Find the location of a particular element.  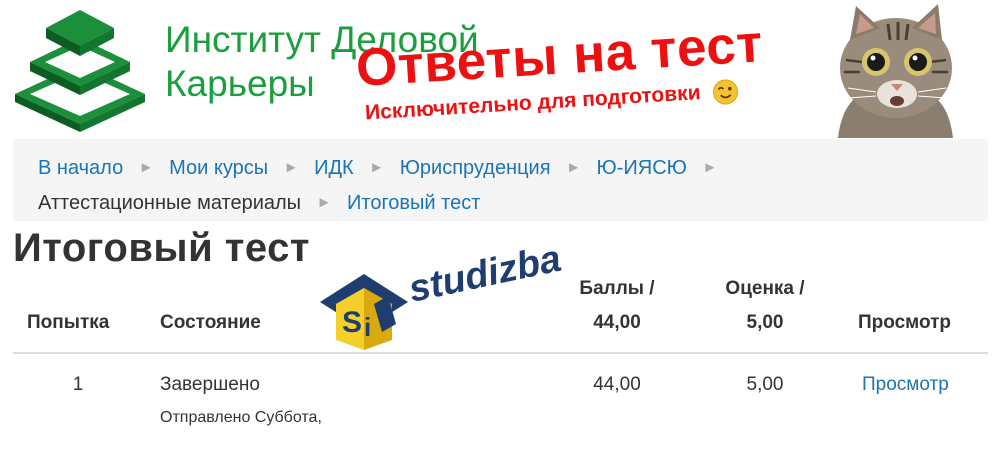

cell-submitted-date: Отправлено Суббота, is located at coordinates (241, 417).